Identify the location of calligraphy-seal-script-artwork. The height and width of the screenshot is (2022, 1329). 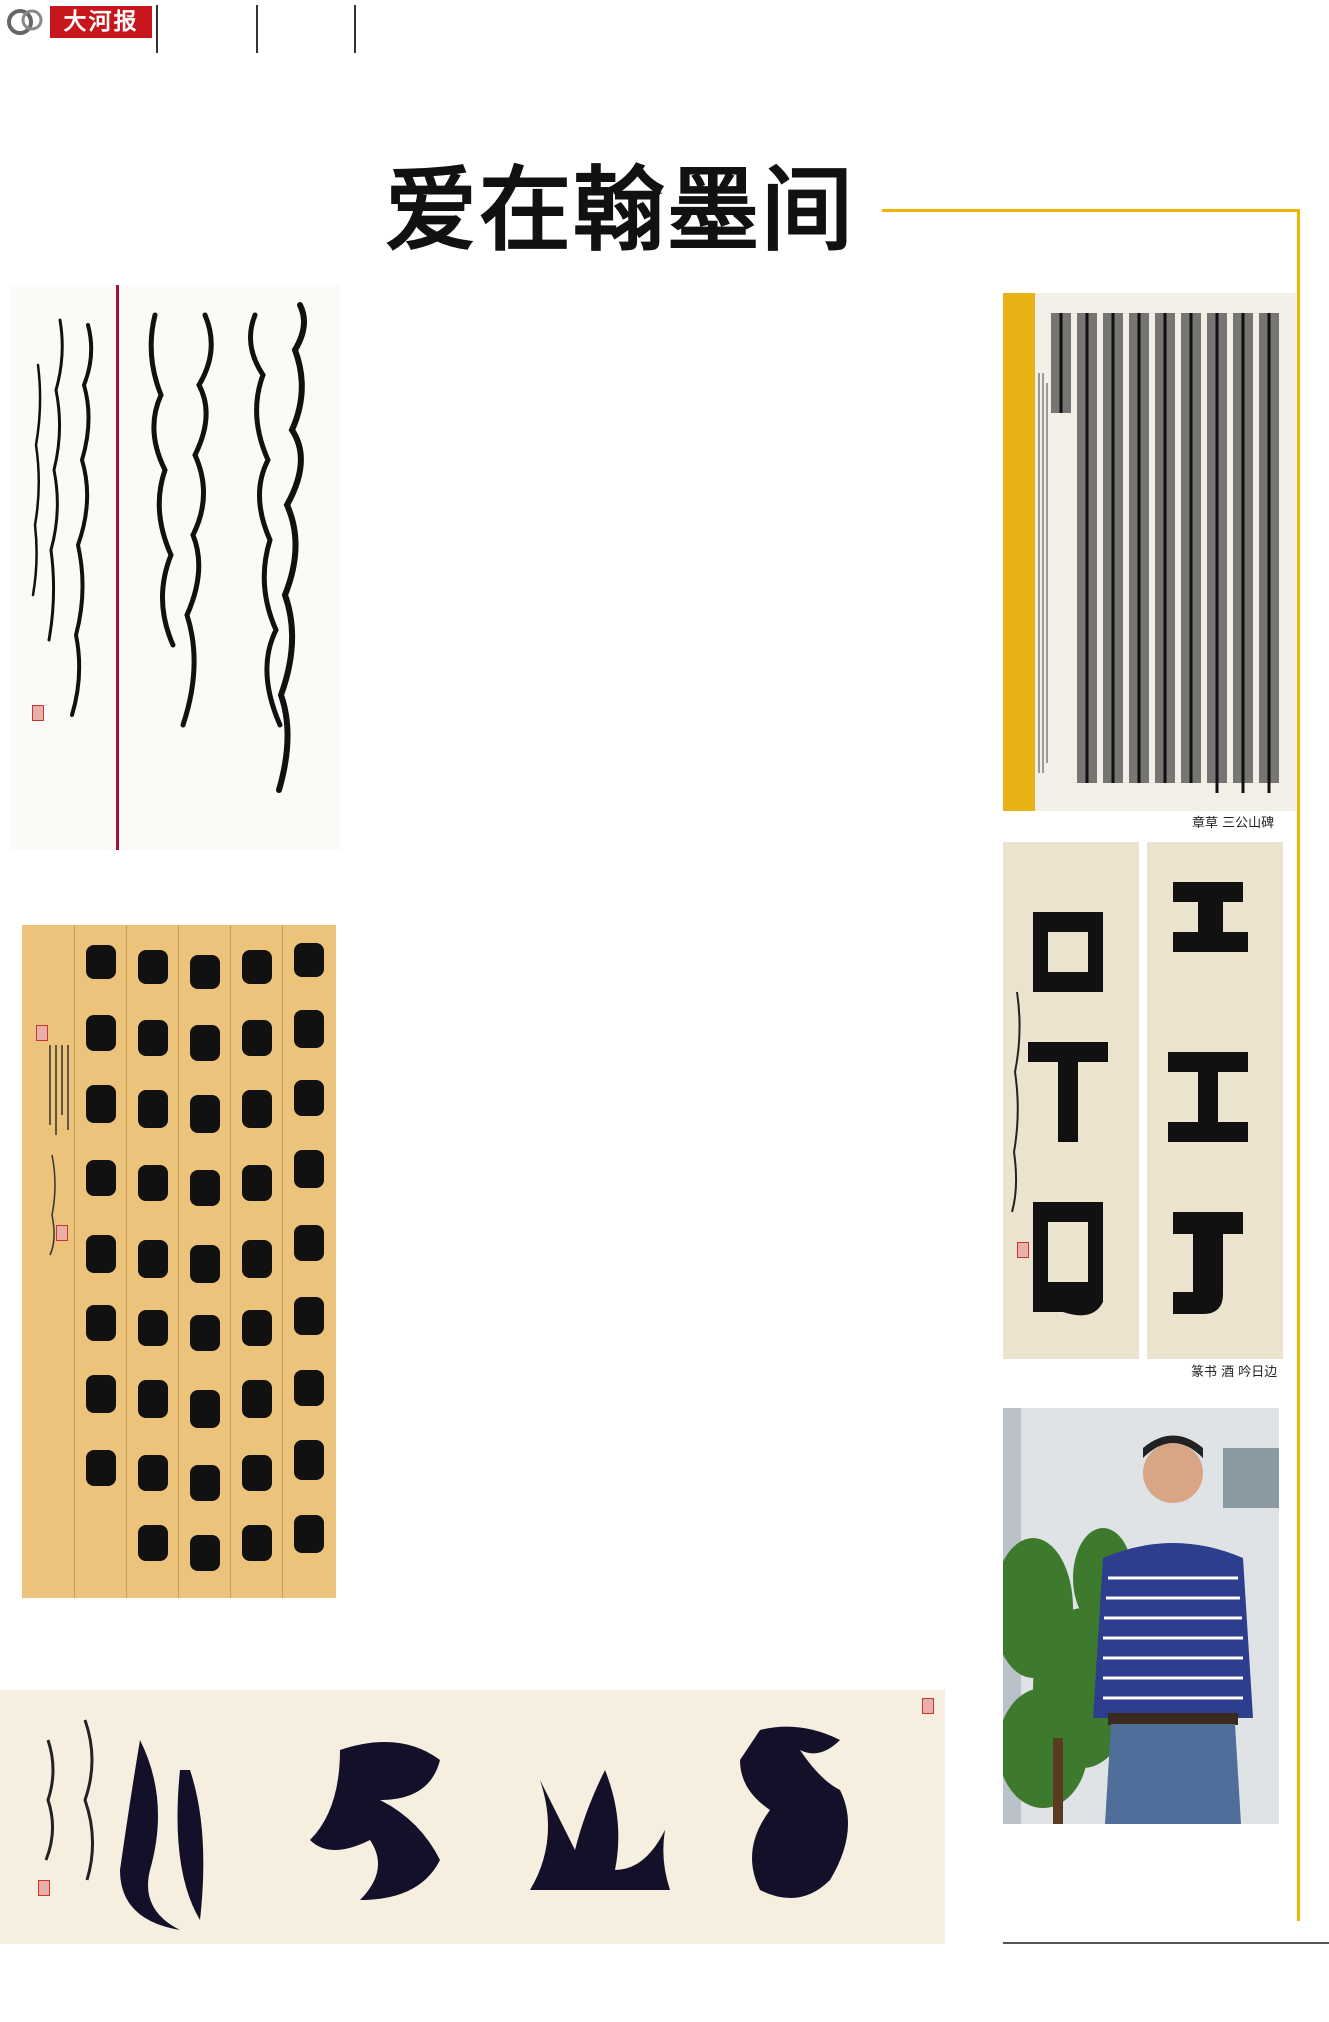
(179, 1261).